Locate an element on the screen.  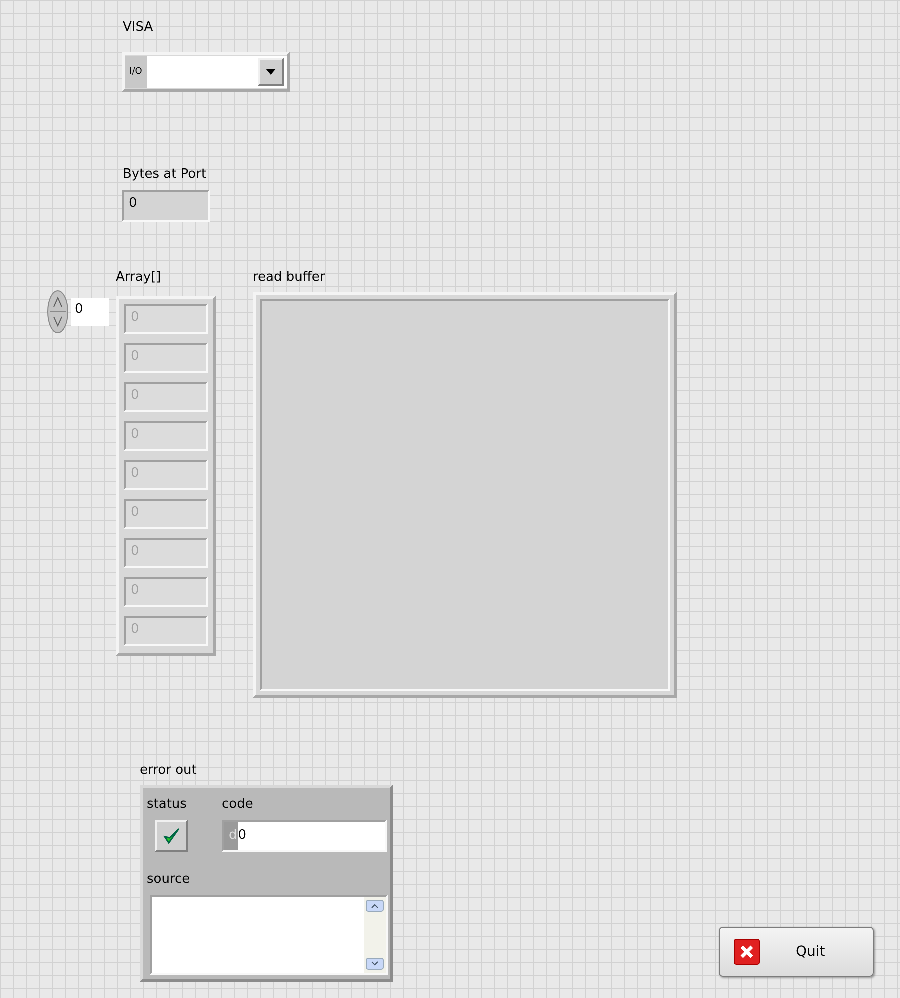
visa-resource-control: I/O is located at coordinates (206, 72).